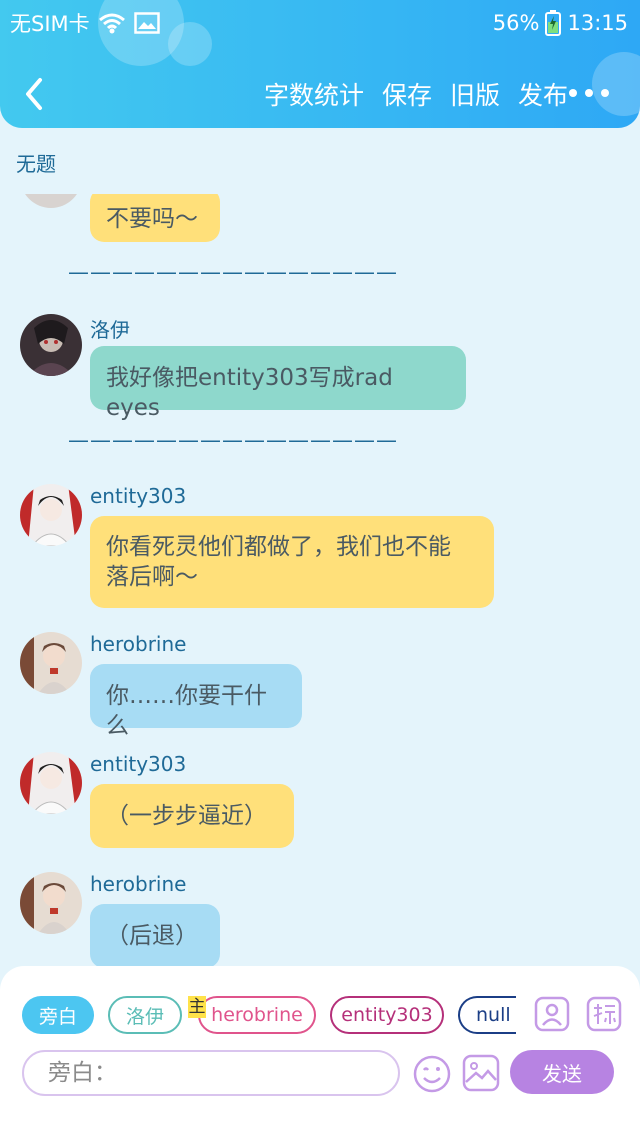 This screenshot has height=1138, width=640. I want to click on send-button: 发送, so click(562, 1072).